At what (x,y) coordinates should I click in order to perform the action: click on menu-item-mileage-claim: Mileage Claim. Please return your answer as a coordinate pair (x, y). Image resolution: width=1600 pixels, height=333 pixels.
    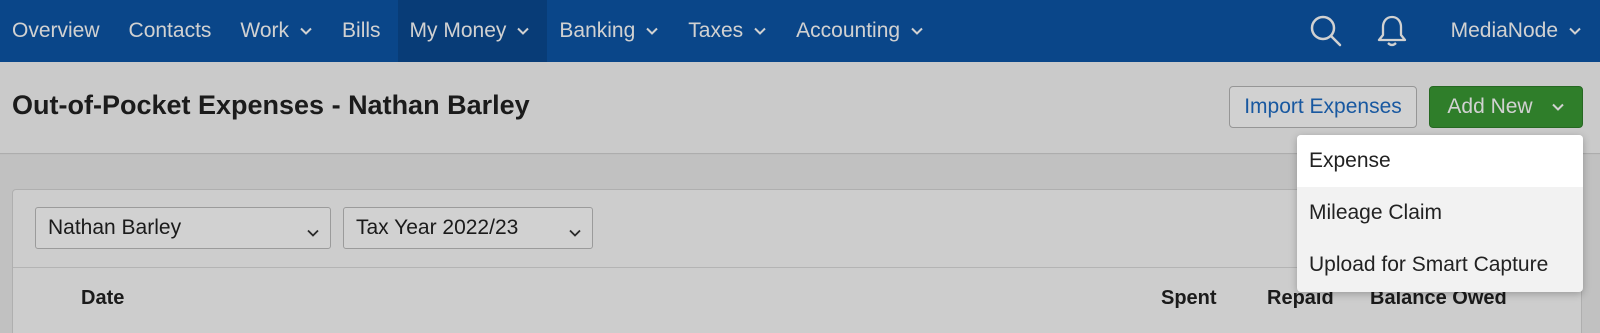
    Looking at the image, I should click on (1440, 213).